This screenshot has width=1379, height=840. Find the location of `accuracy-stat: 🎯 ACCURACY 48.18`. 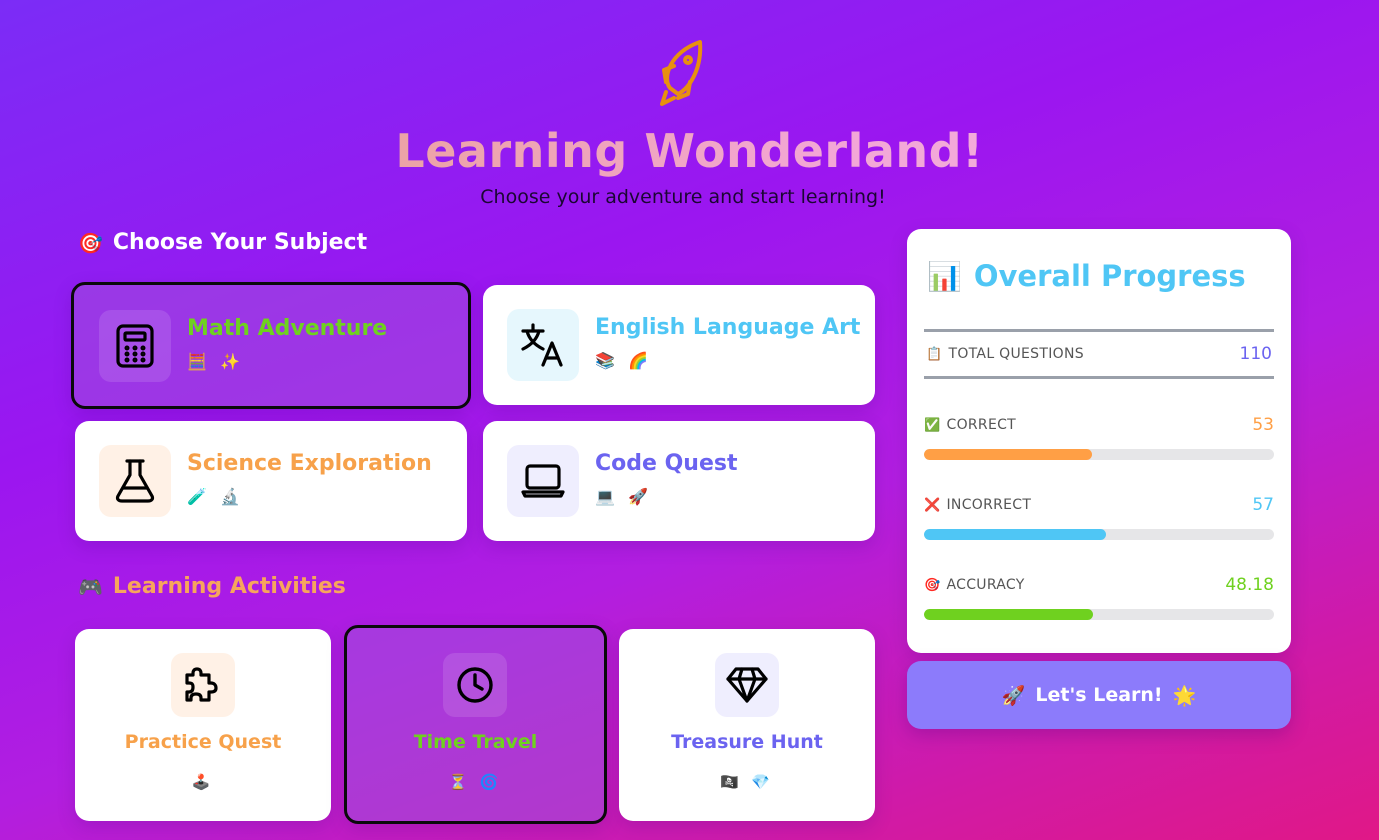

accuracy-stat: 🎯 ACCURACY 48.18 is located at coordinates (1099, 597).